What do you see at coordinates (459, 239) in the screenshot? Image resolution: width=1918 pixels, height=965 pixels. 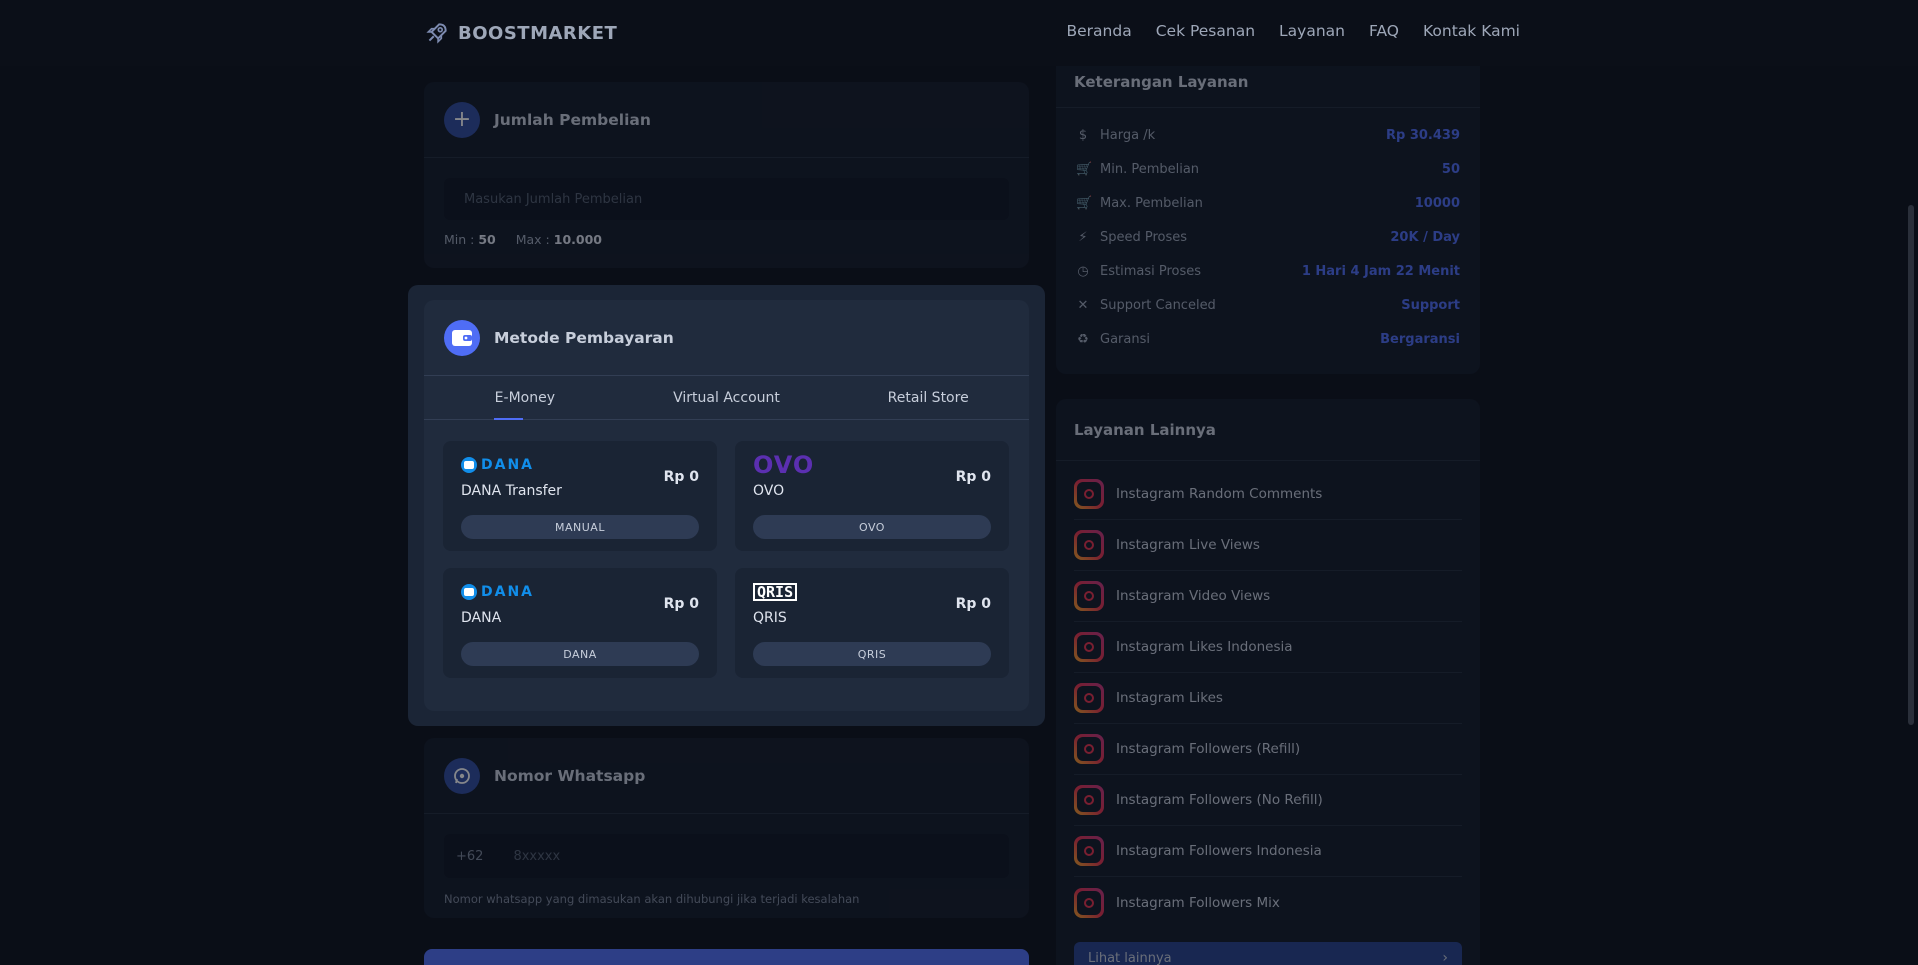 I see `min-label: Min :` at bounding box center [459, 239].